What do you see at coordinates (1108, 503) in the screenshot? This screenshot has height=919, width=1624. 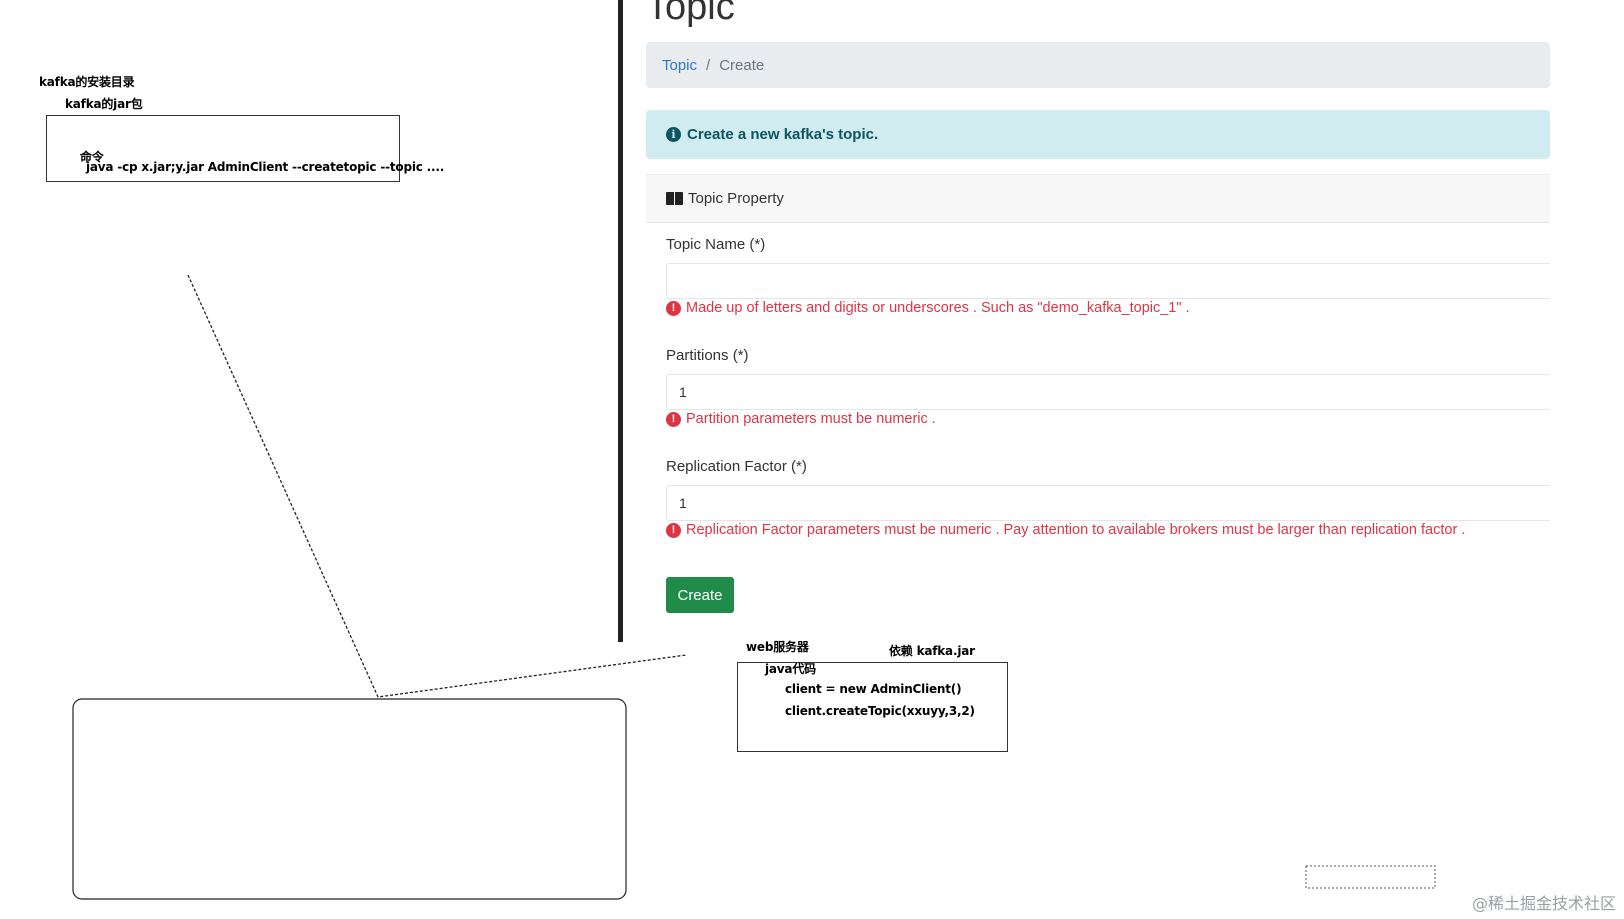 I see `replication-factor-input: 1` at bounding box center [1108, 503].